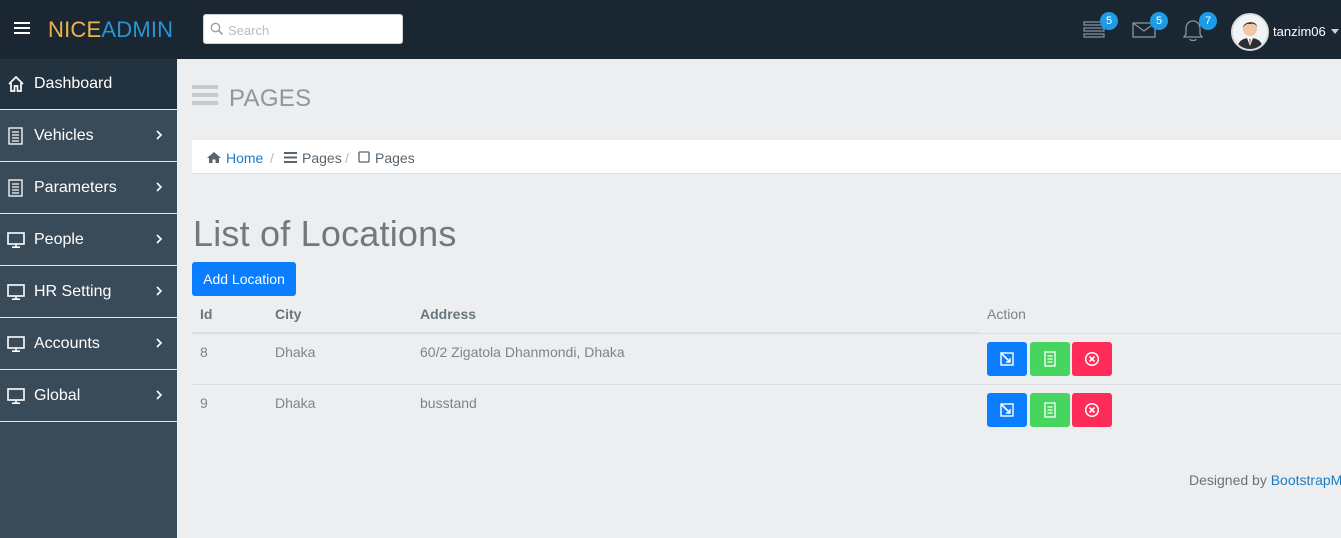 Image resolution: width=1341 pixels, height=538 pixels. I want to click on column-header-id: Id, so click(206, 314).